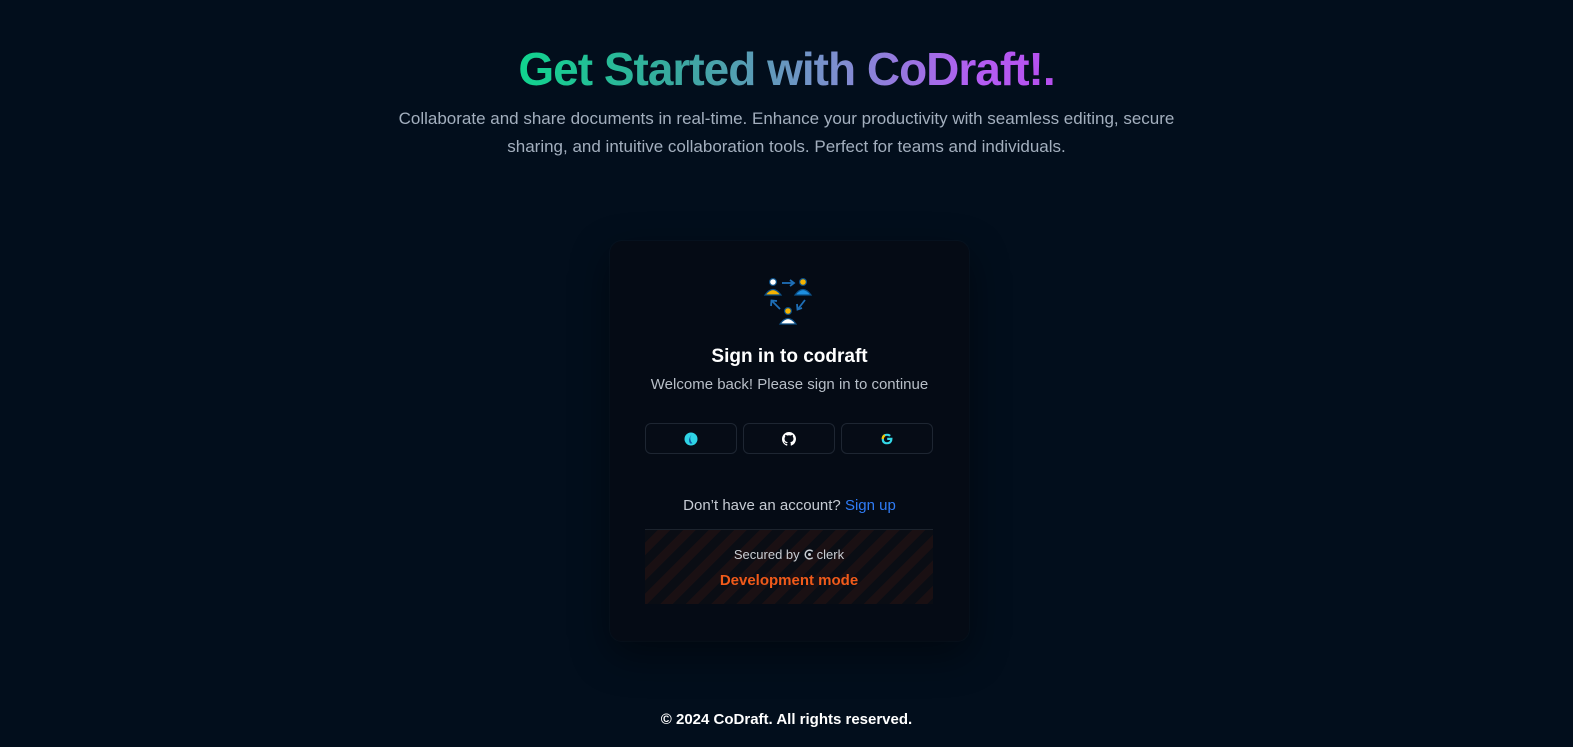  Describe the element at coordinates (766, 554) in the screenshot. I see `secured-by-text: Secured by` at that location.